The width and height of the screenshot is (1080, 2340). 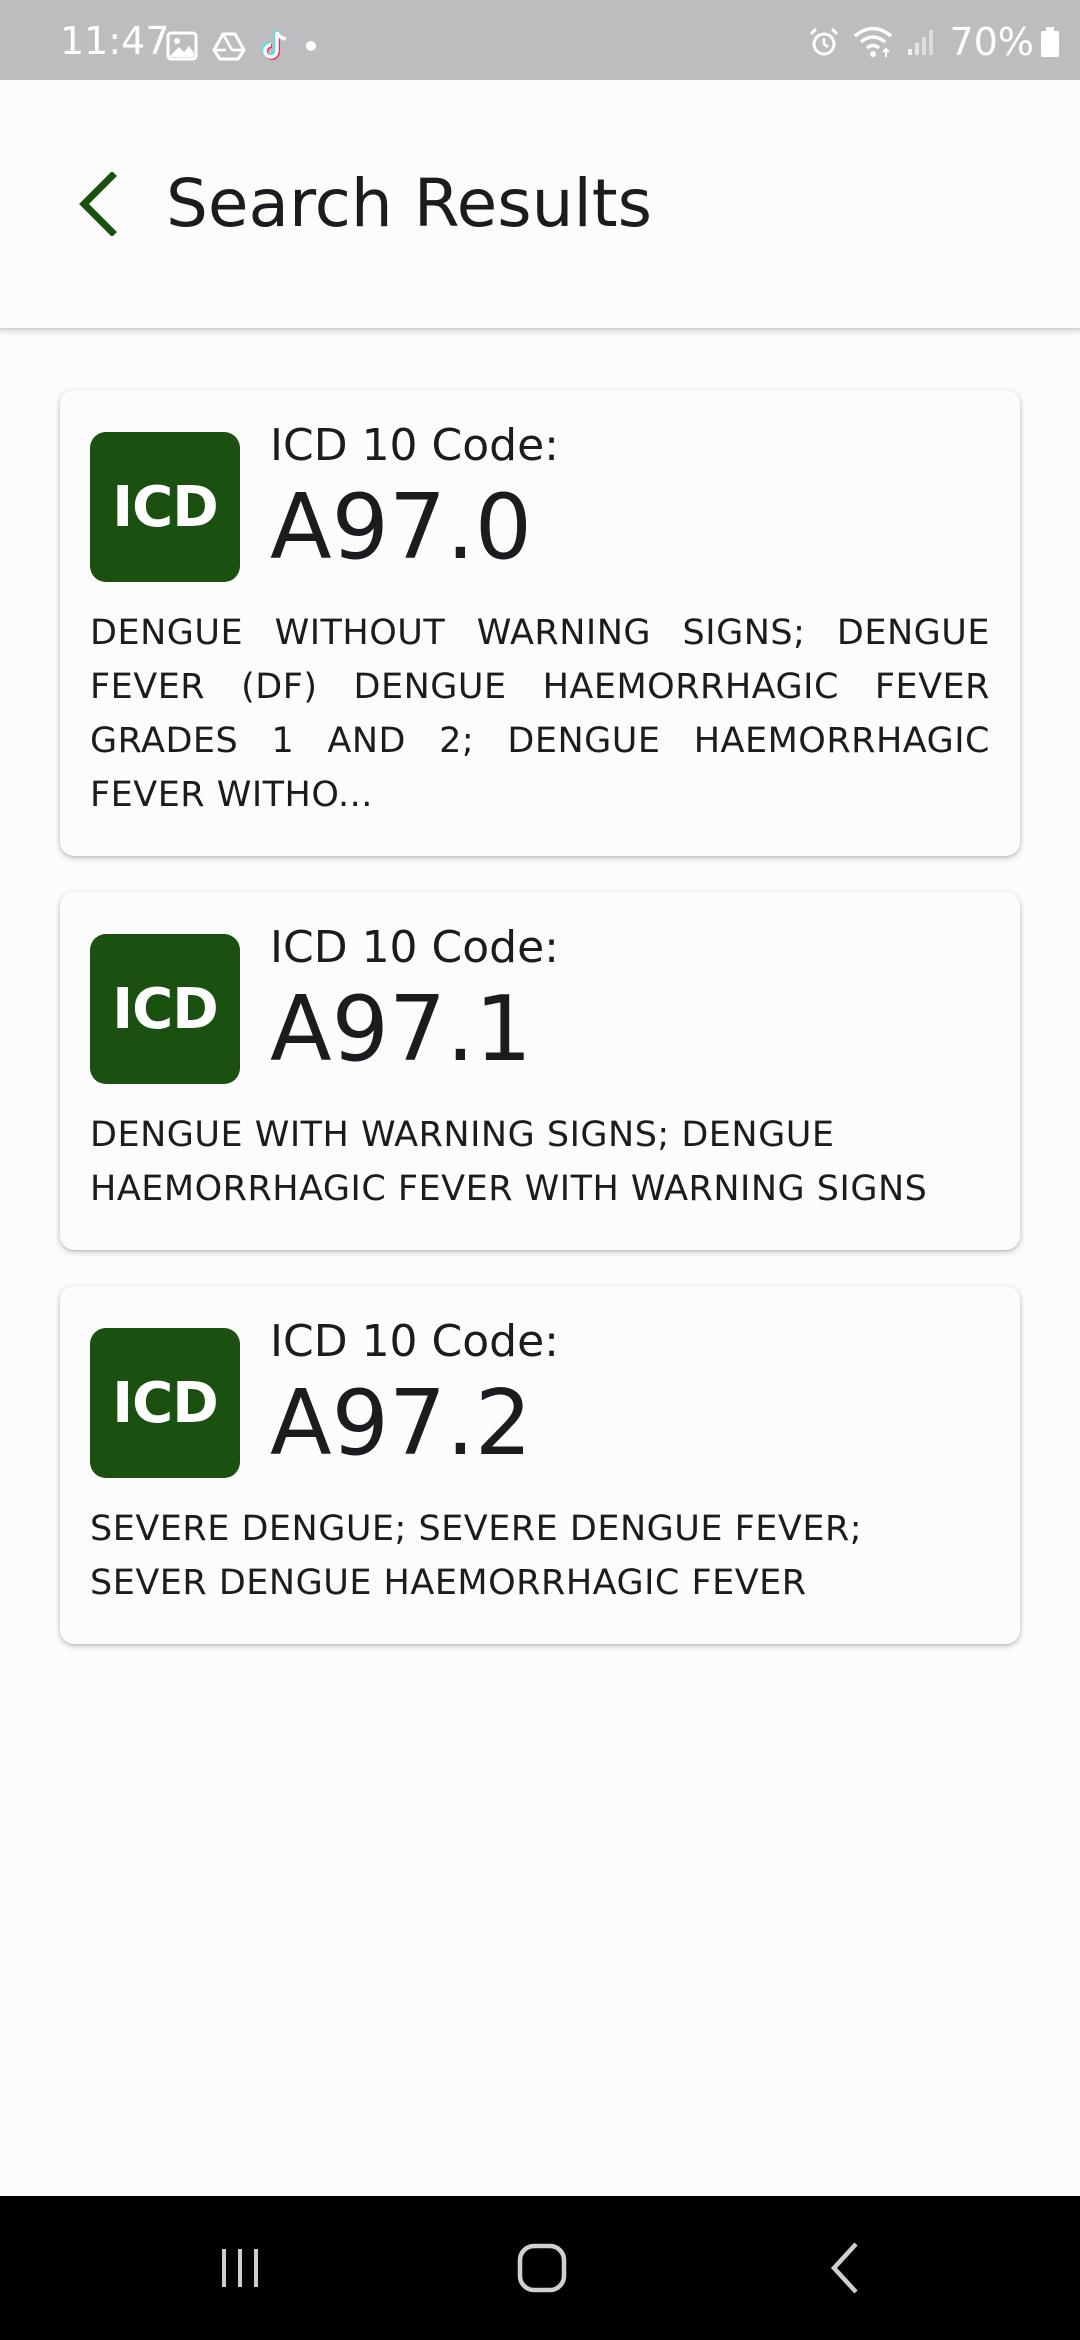 I want to click on status-time: 11:47, so click(x=115, y=41).